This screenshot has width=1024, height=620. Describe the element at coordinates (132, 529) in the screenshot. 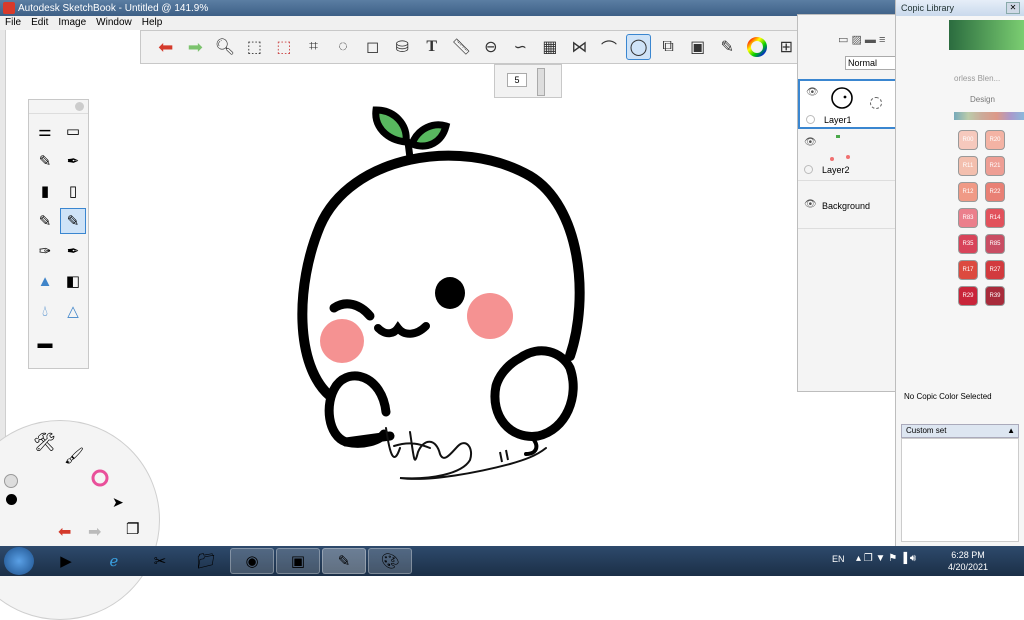

I see `copy-icon: ❐` at that location.